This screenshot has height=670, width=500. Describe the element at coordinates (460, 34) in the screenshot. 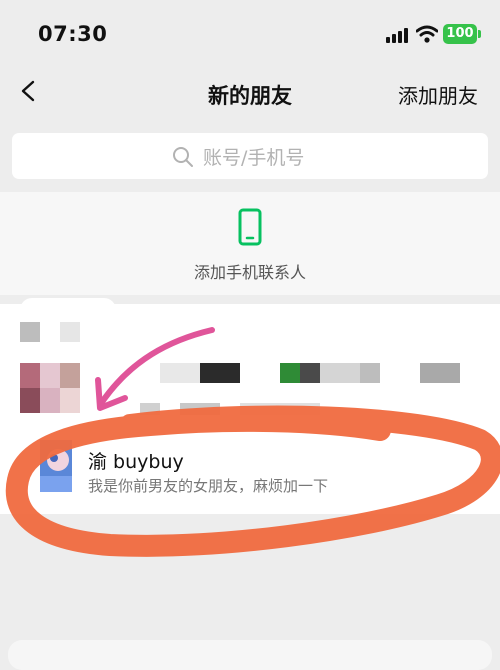

I see `battery-icon: 100` at that location.